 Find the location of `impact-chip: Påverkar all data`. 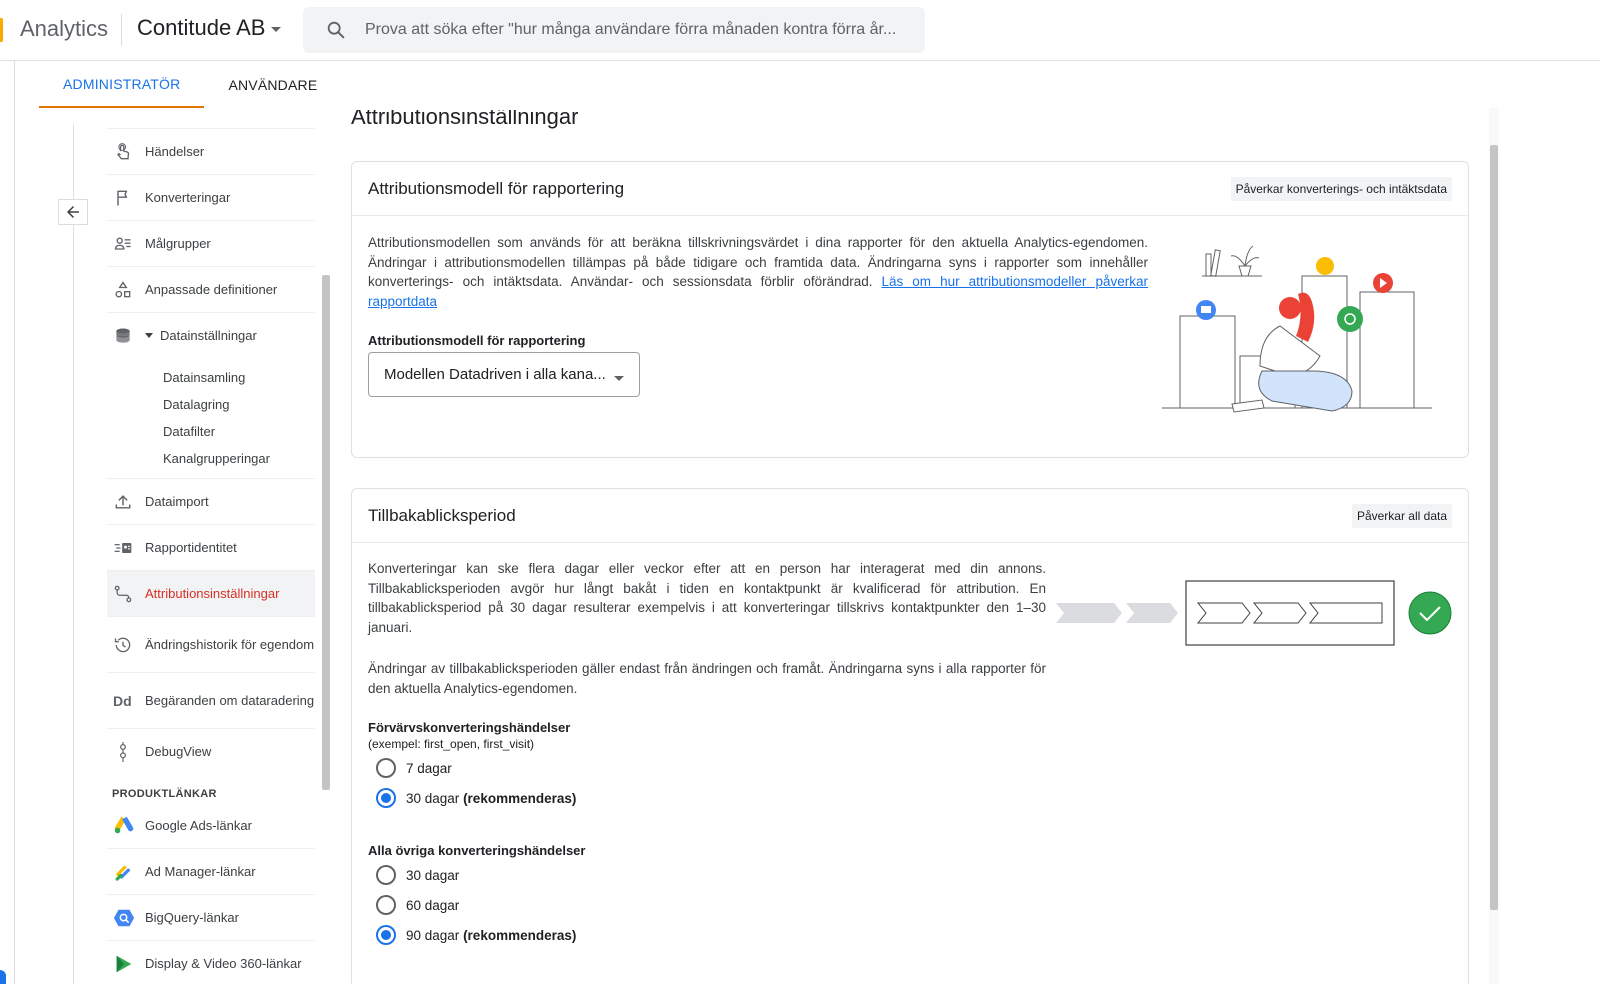

impact-chip: Påverkar all data is located at coordinates (1401, 515).